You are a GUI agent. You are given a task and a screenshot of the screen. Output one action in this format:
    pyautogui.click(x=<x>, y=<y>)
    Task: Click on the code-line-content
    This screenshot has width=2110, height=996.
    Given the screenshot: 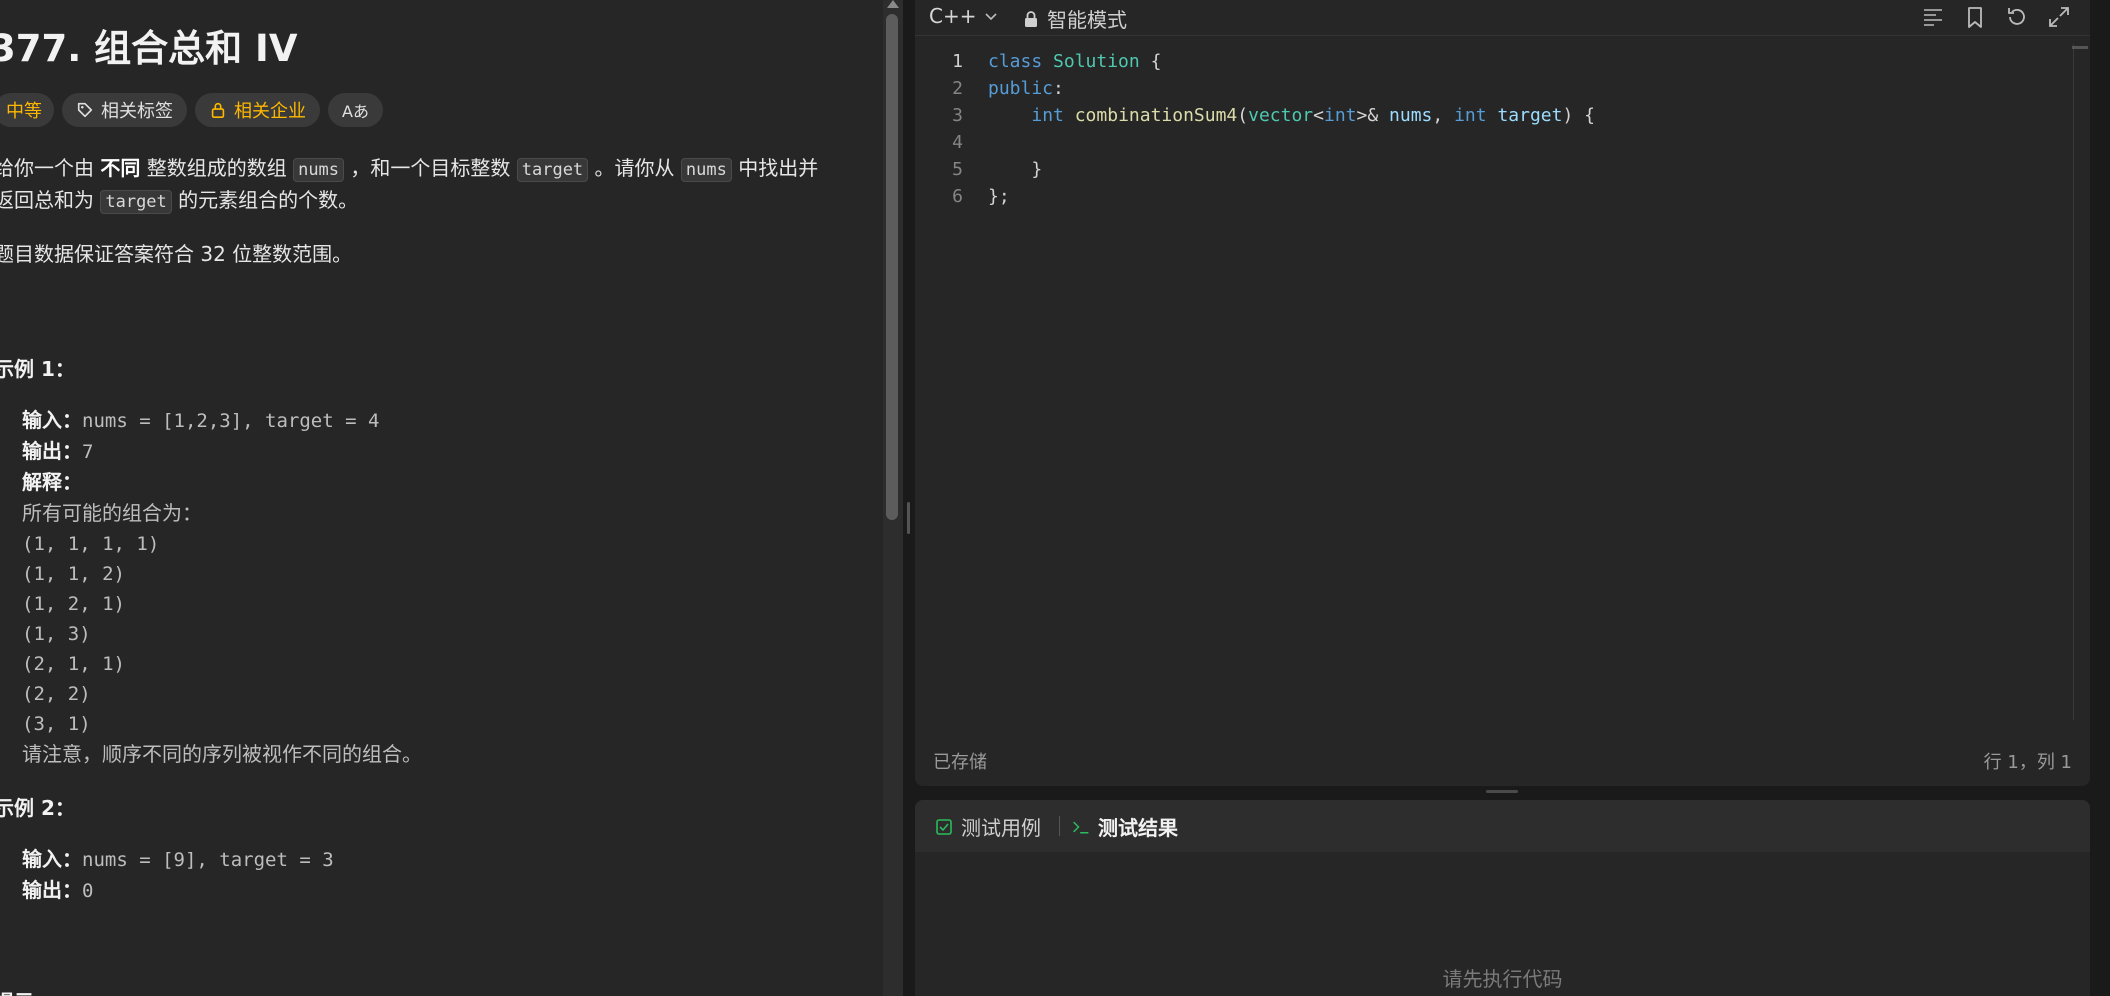 What is the action you would take?
    pyautogui.click(x=975, y=142)
    